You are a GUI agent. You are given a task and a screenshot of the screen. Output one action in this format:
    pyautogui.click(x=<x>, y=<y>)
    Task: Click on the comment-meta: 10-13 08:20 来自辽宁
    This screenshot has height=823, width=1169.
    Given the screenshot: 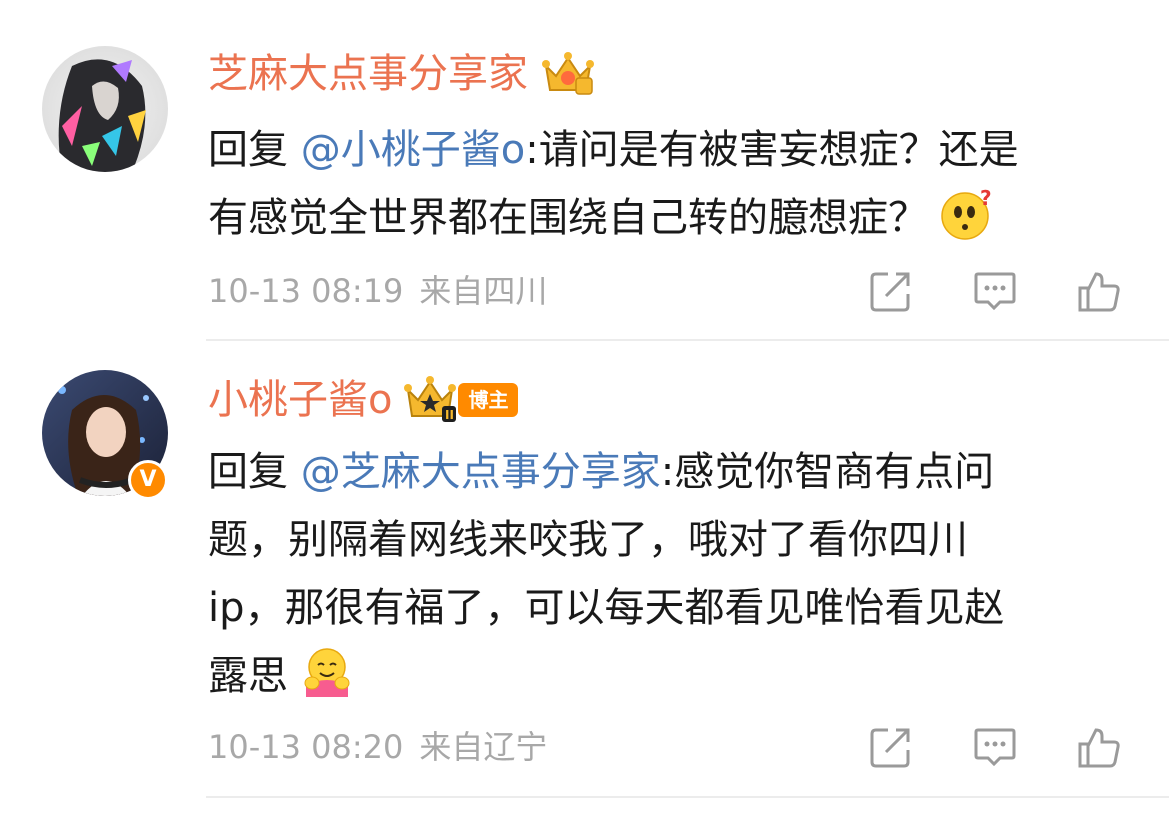 What is the action you would take?
    pyautogui.click(x=377, y=747)
    